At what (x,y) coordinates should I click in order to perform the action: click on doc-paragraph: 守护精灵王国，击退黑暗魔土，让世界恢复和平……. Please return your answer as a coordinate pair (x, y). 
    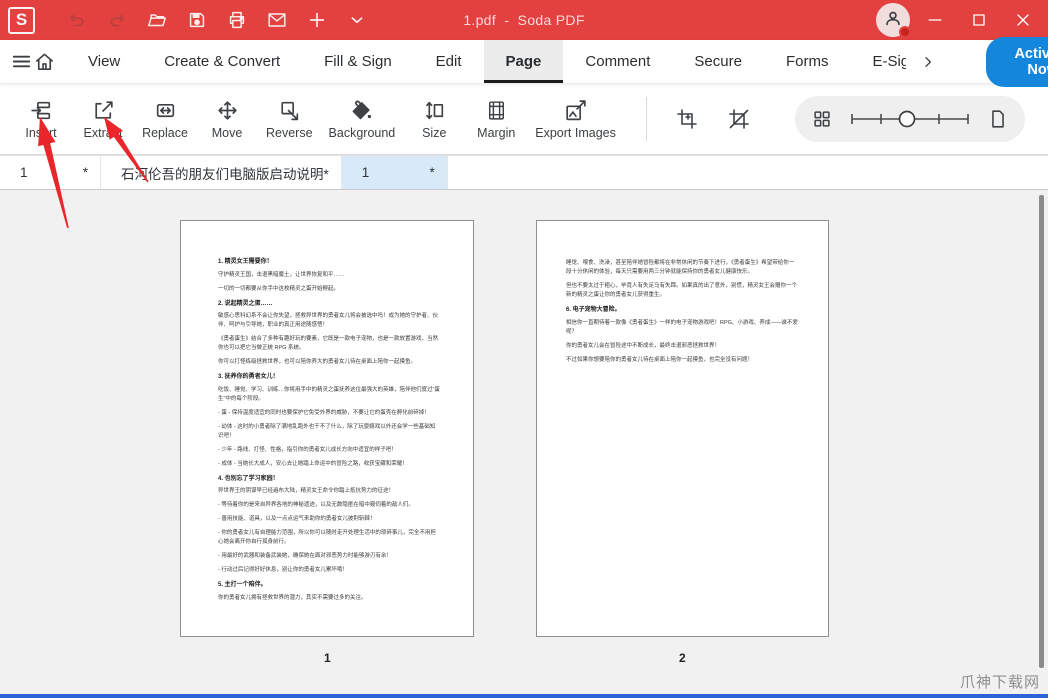
    Looking at the image, I should click on (281, 274).